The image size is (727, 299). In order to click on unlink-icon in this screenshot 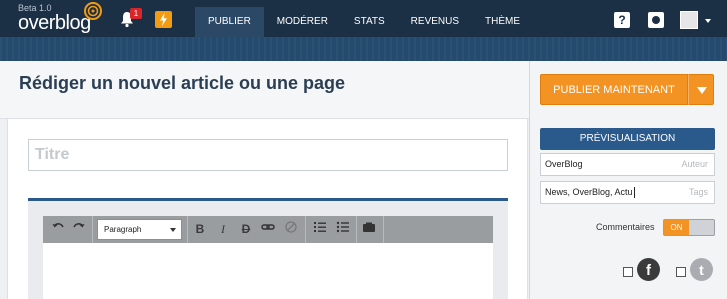, I will do `click(291, 229)`.